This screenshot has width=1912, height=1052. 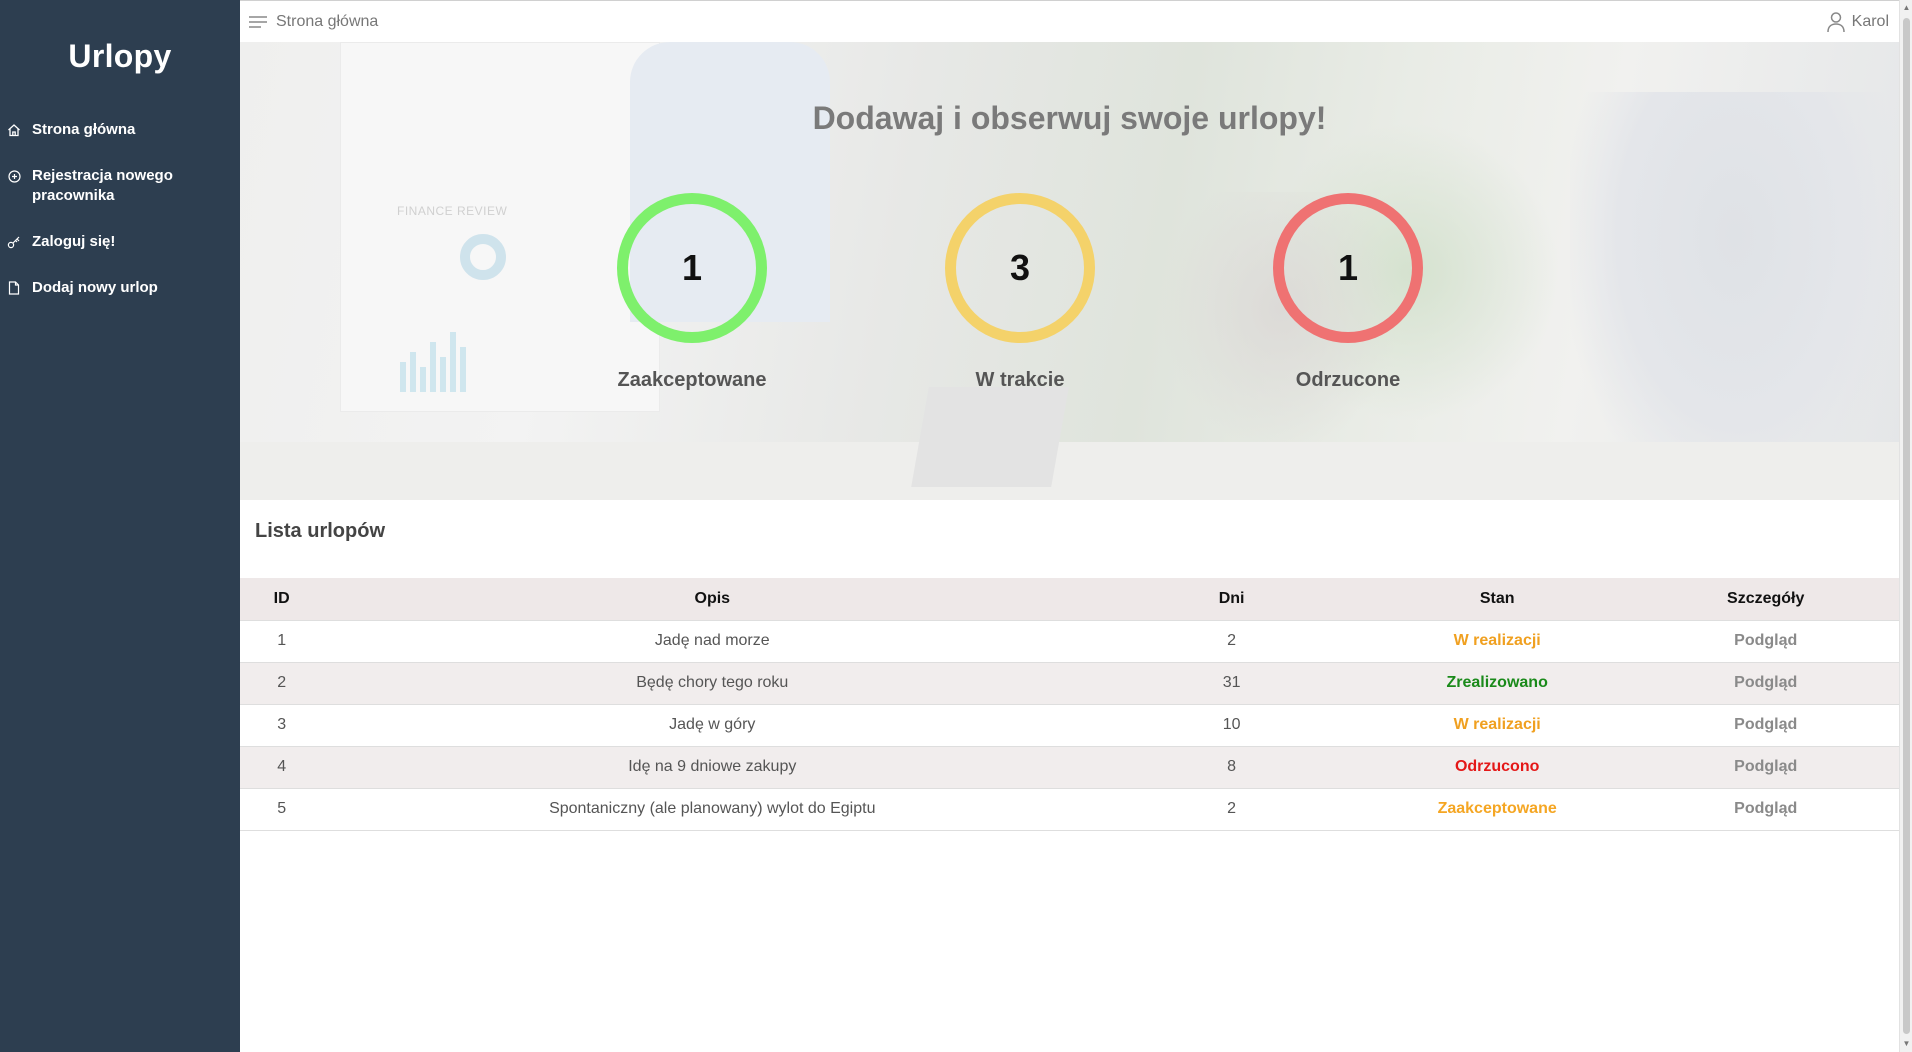 I want to click on table-header-row: ID Opis Dni Stan Szczegóły, so click(x=1069, y=599).